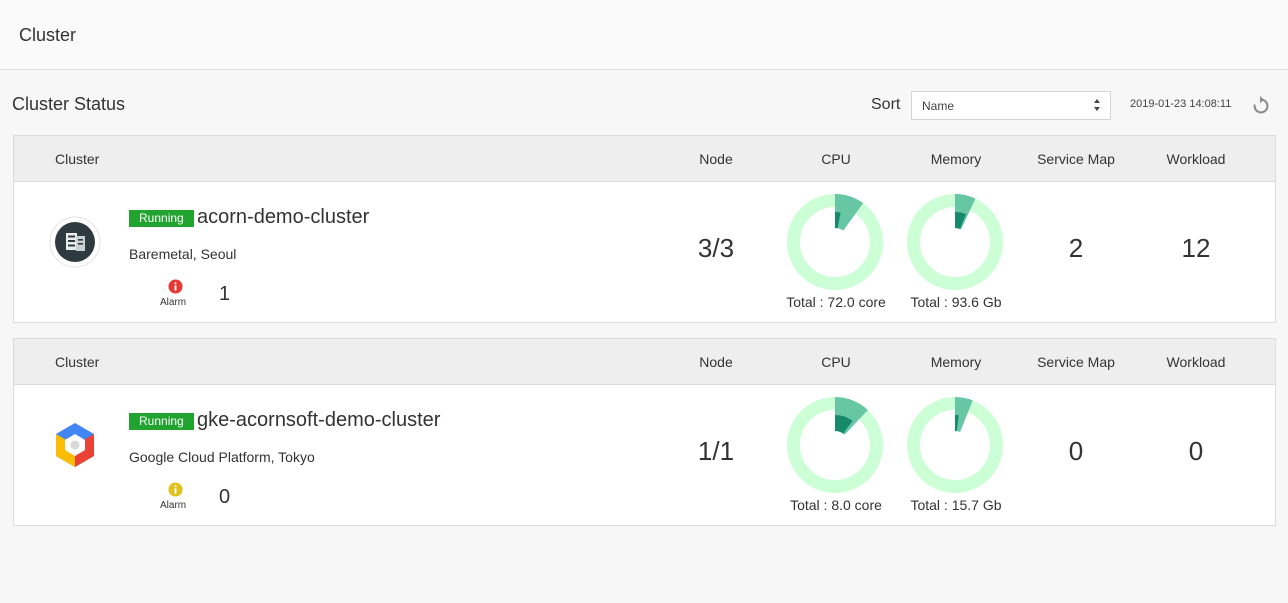  What do you see at coordinates (644, 35) in the screenshot?
I see `top-header: Cluster` at bounding box center [644, 35].